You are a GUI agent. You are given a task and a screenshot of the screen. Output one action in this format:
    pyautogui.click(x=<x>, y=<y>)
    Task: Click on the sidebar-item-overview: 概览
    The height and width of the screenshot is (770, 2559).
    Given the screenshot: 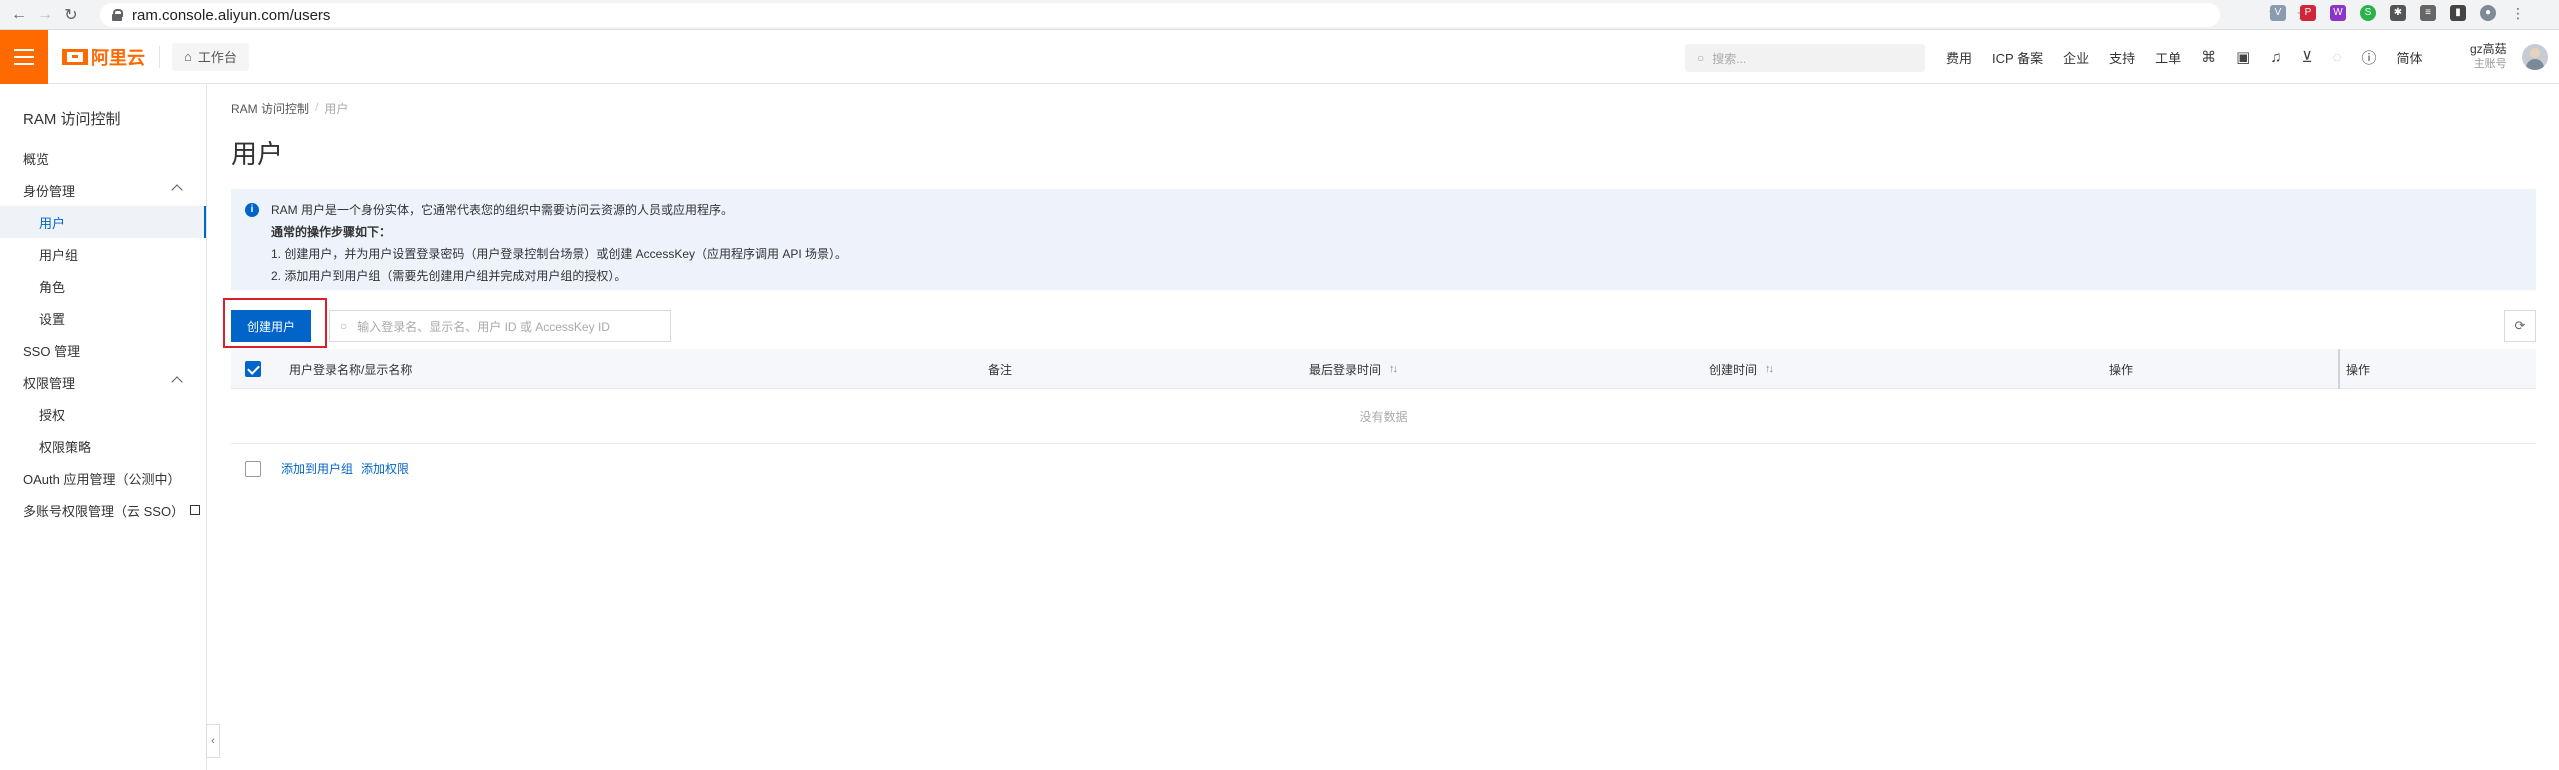 What is the action you would take?
    pyautogui.click(x=103, y=158)
    